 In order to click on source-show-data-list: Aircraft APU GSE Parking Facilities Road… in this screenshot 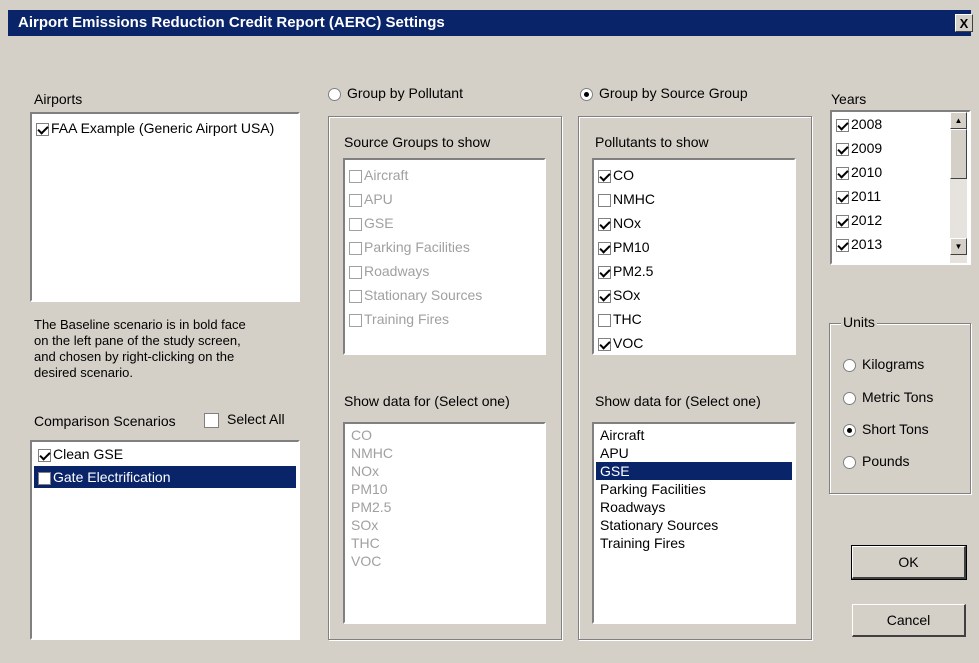, I will do `click(694, 523)`.